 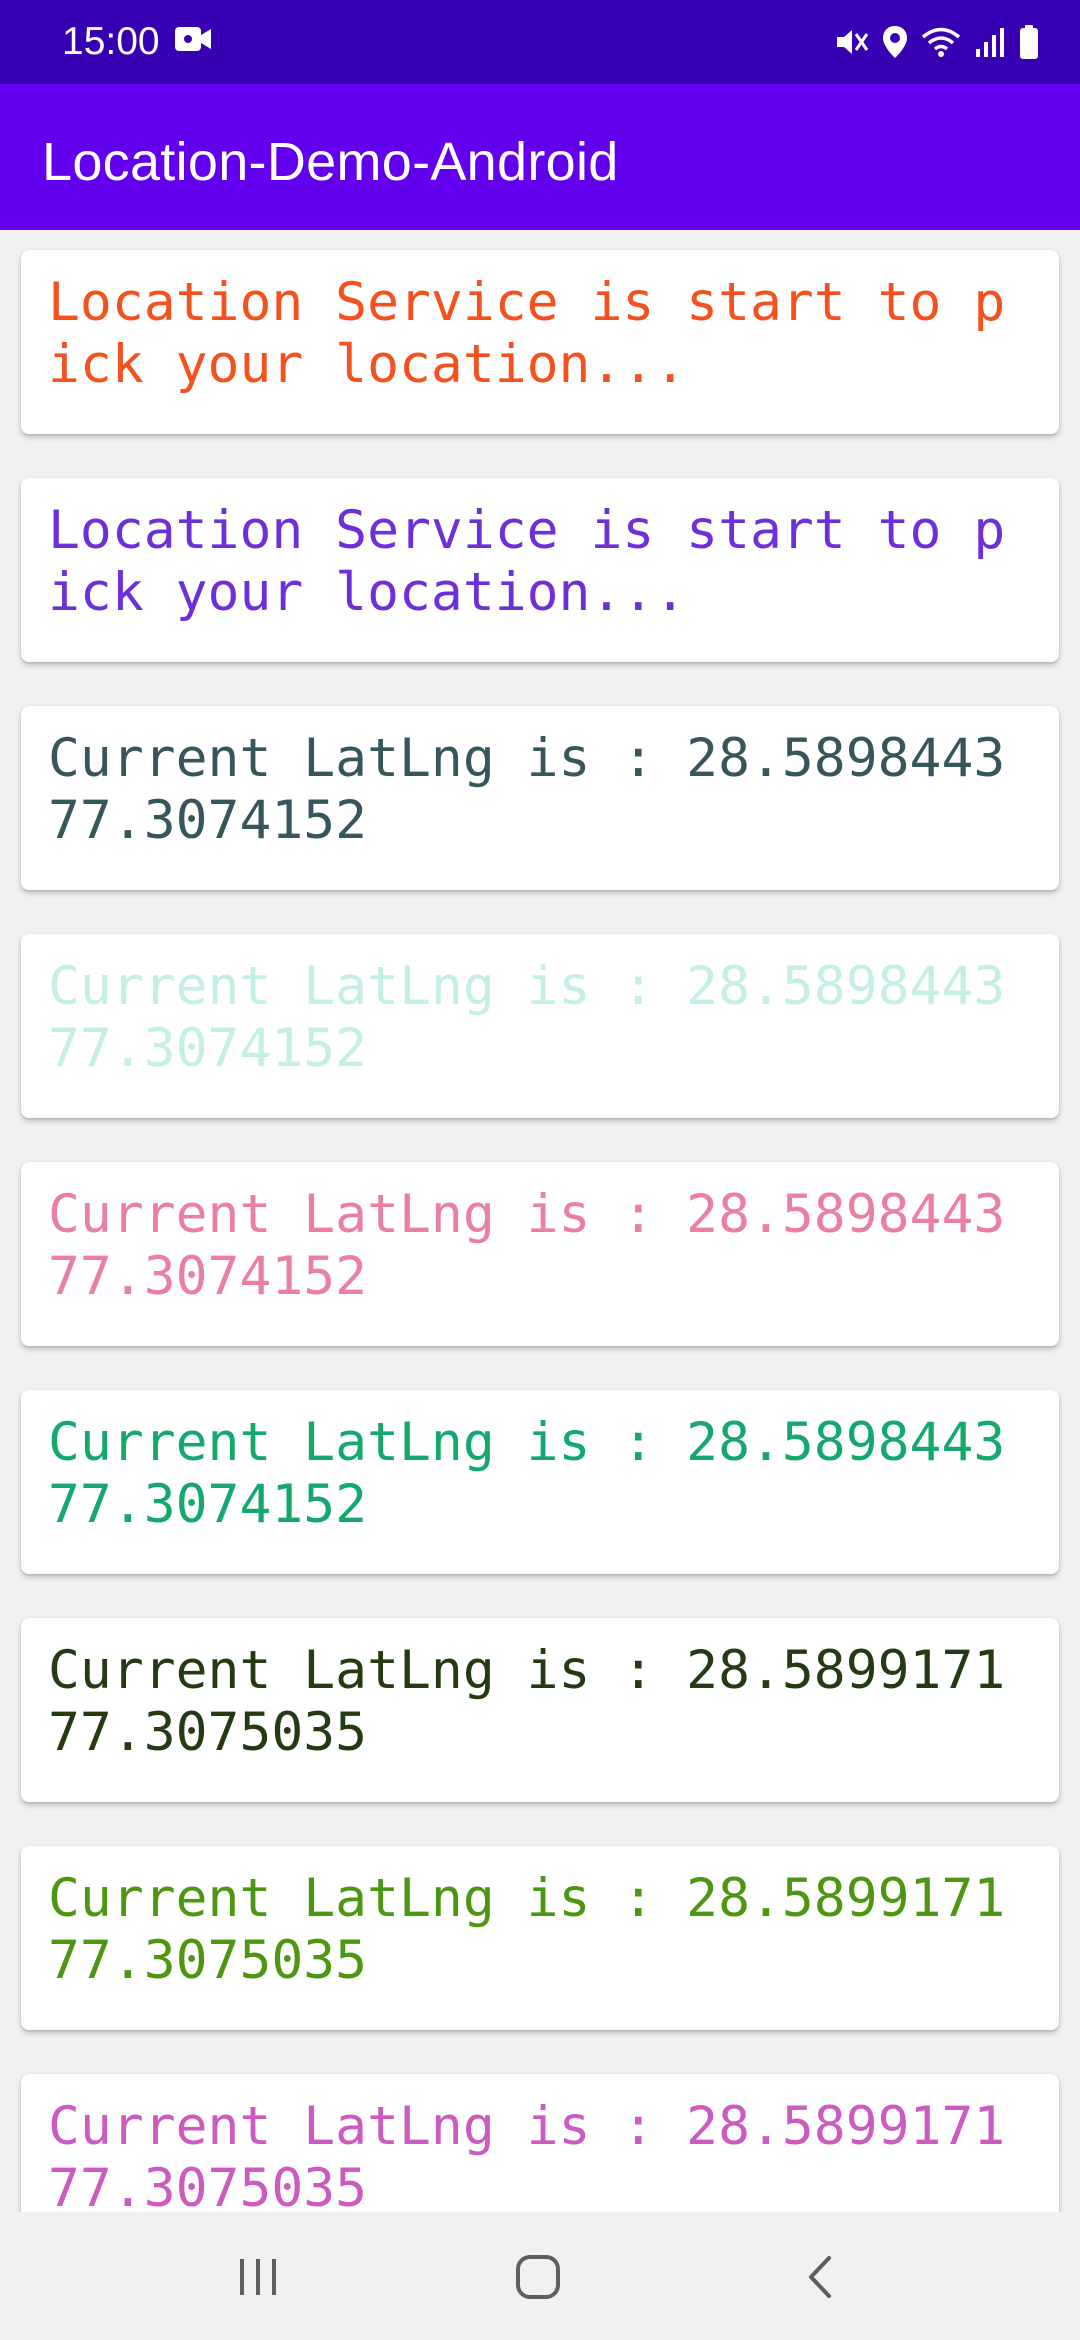 I want to click on battery-icon, so click(x=1029, y=42).